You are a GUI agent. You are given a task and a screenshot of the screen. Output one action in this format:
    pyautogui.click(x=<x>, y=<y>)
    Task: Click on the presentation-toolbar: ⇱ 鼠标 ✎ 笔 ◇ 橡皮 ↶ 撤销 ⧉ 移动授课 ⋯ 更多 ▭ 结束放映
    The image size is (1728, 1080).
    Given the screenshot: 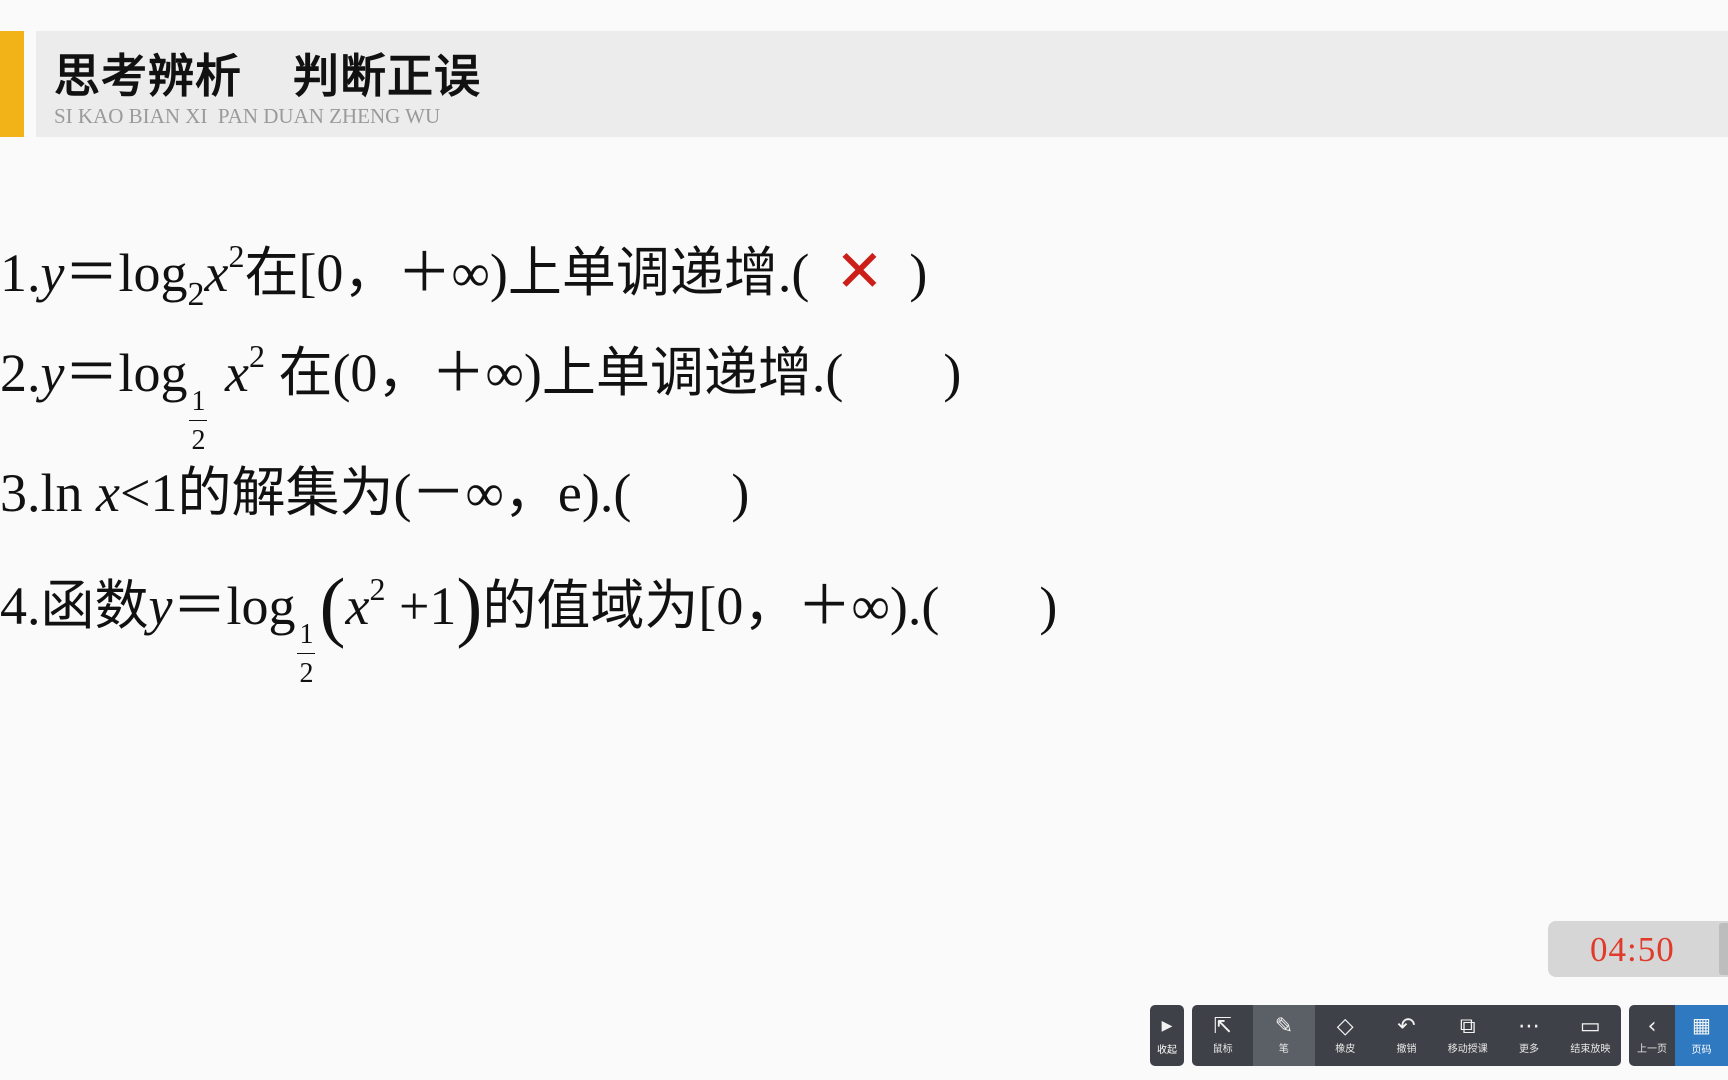 What is the action you would take?
    pyautogui.click(x=1406, y=1035)
    